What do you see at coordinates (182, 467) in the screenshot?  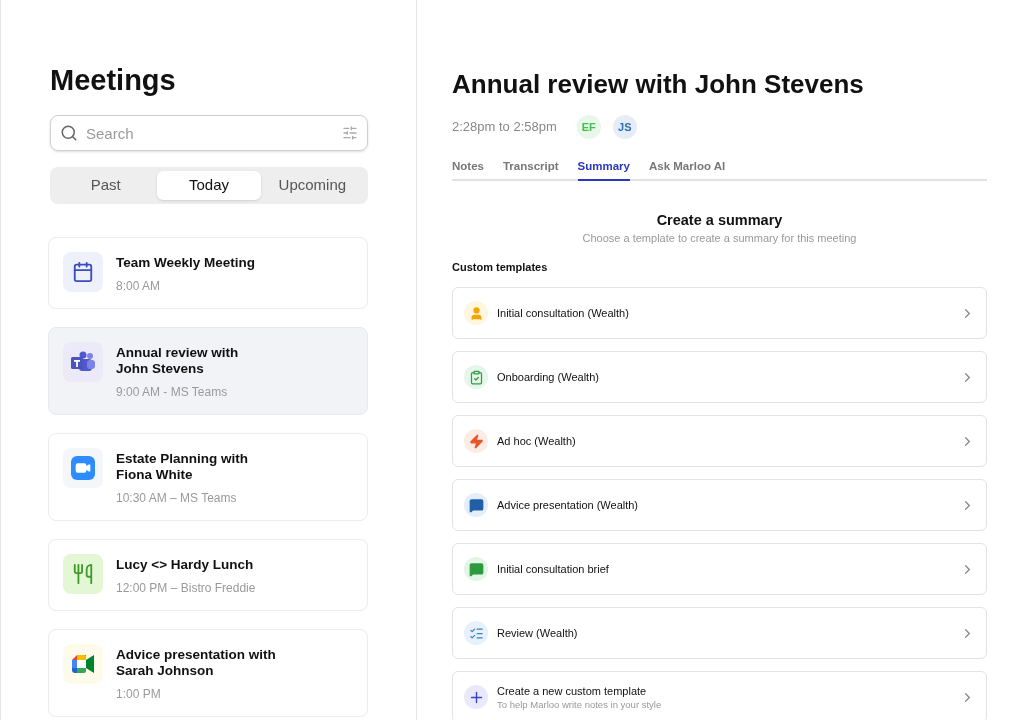 I see `meeting-title: Estate Planning with Fiona White` at bounding box center [182, 467].